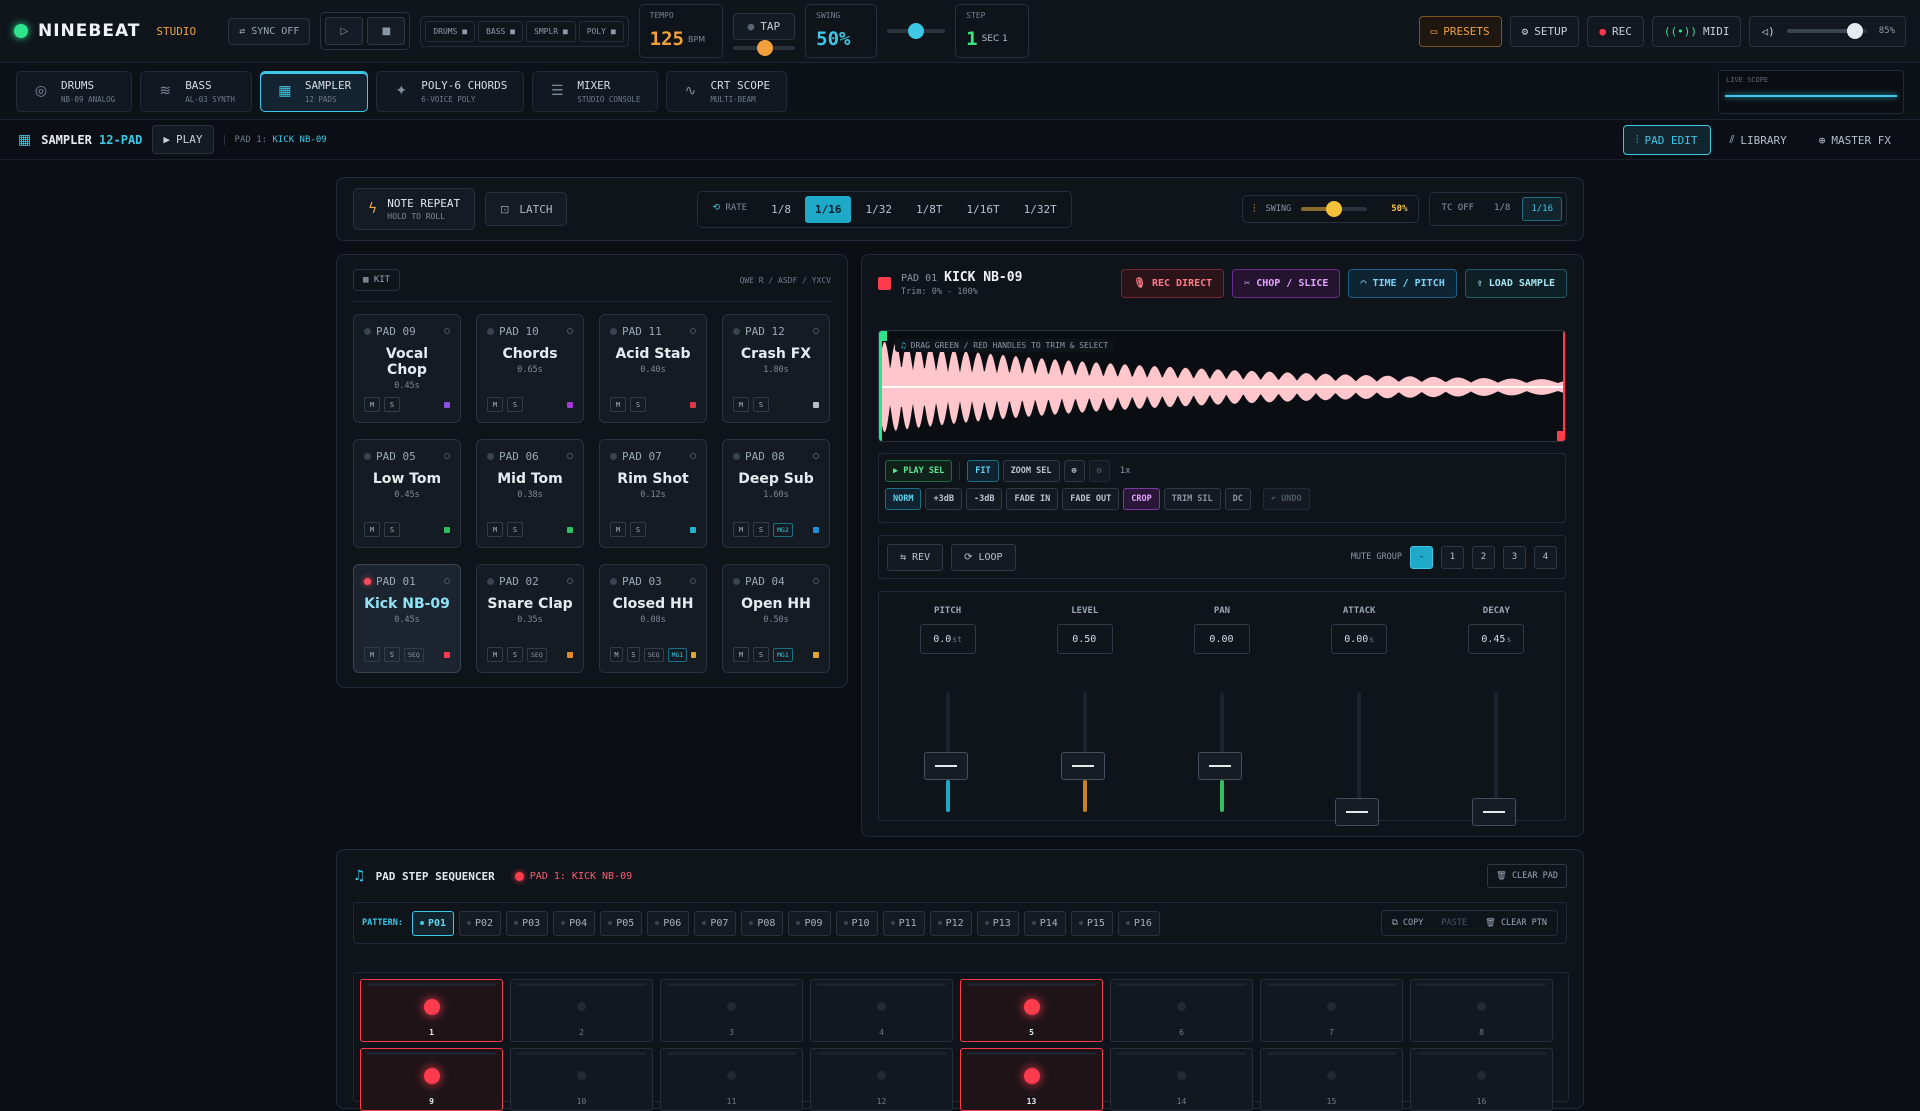  What do you see at coordinates (1031, 471) in the screenshot?
I see `zoom-selection-button: ZOOM SEL` at bounding box center [1031, 471].